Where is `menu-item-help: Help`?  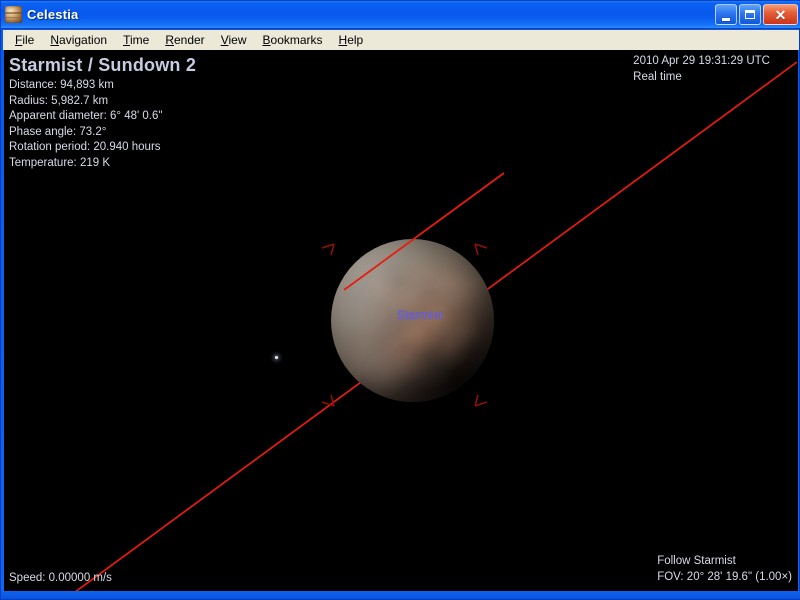
menu-item-help: Help is located at coordinates (351, 40).